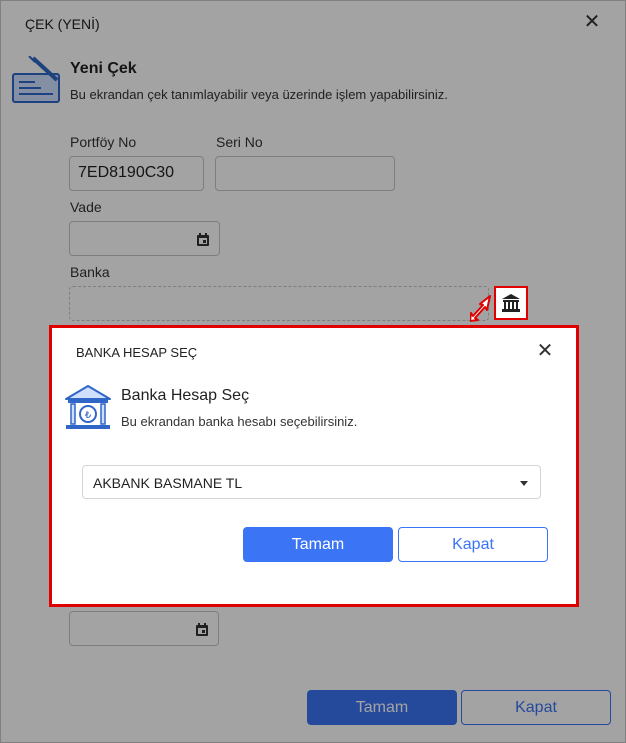 The image size is (626, 743). What do you see at coordinates (137, 352) in the screenshot?
I see `modal-title: BANKA HESAP SEÇ` at bounding box center [137, 352].